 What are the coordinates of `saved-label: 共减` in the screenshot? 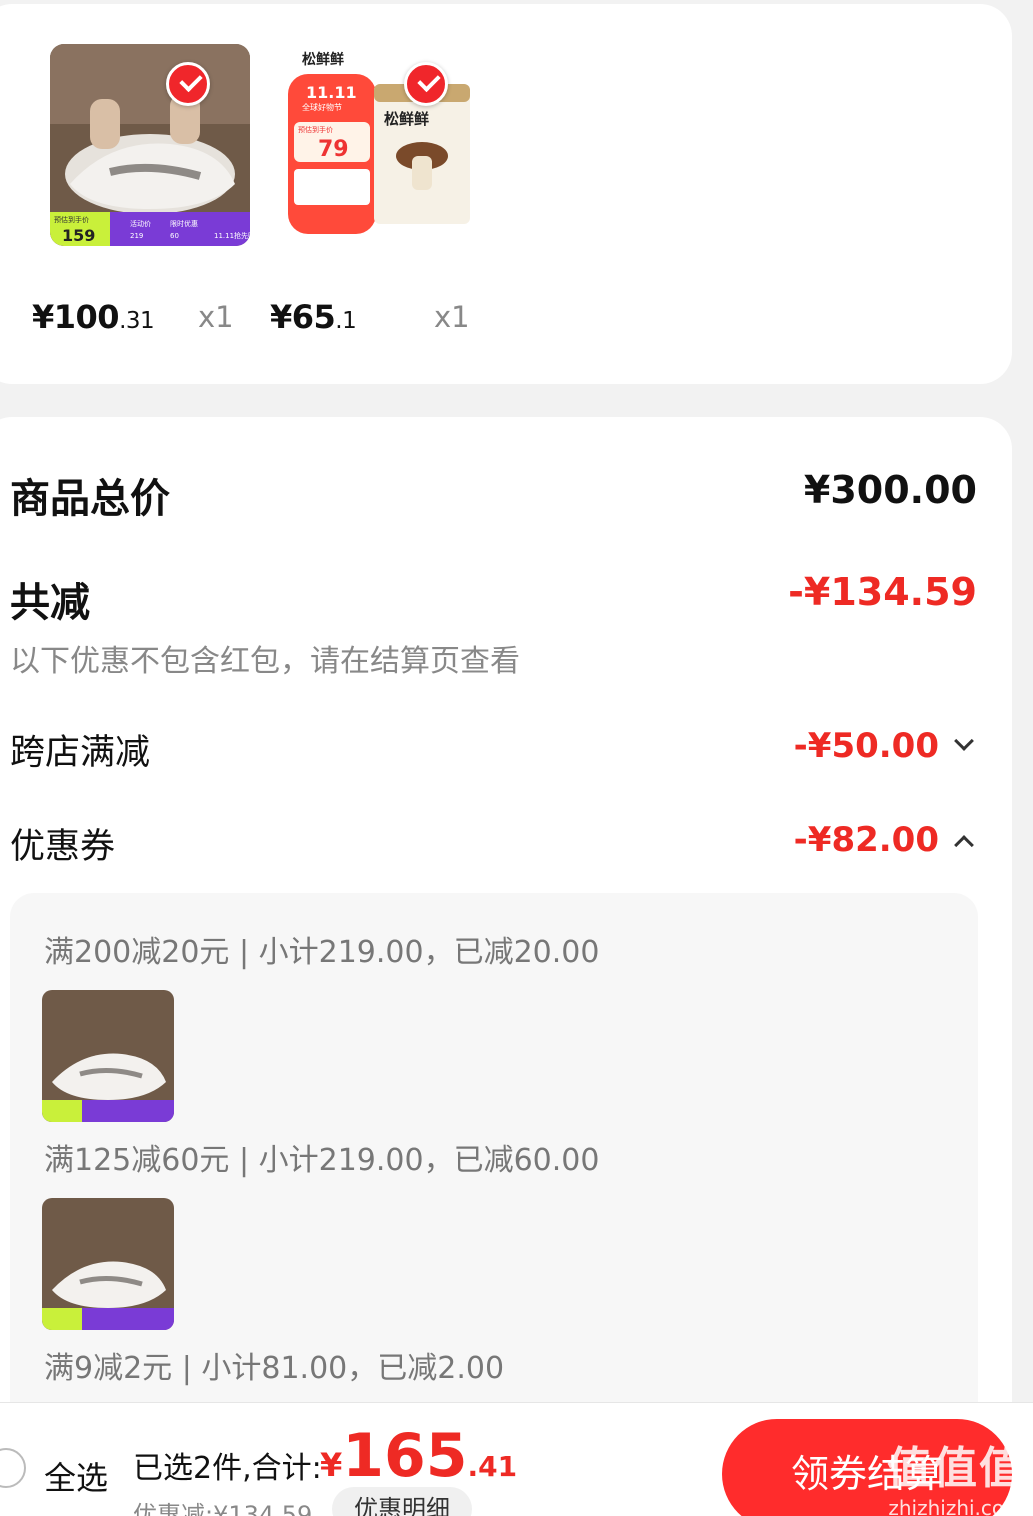 It's located at (50, 603).